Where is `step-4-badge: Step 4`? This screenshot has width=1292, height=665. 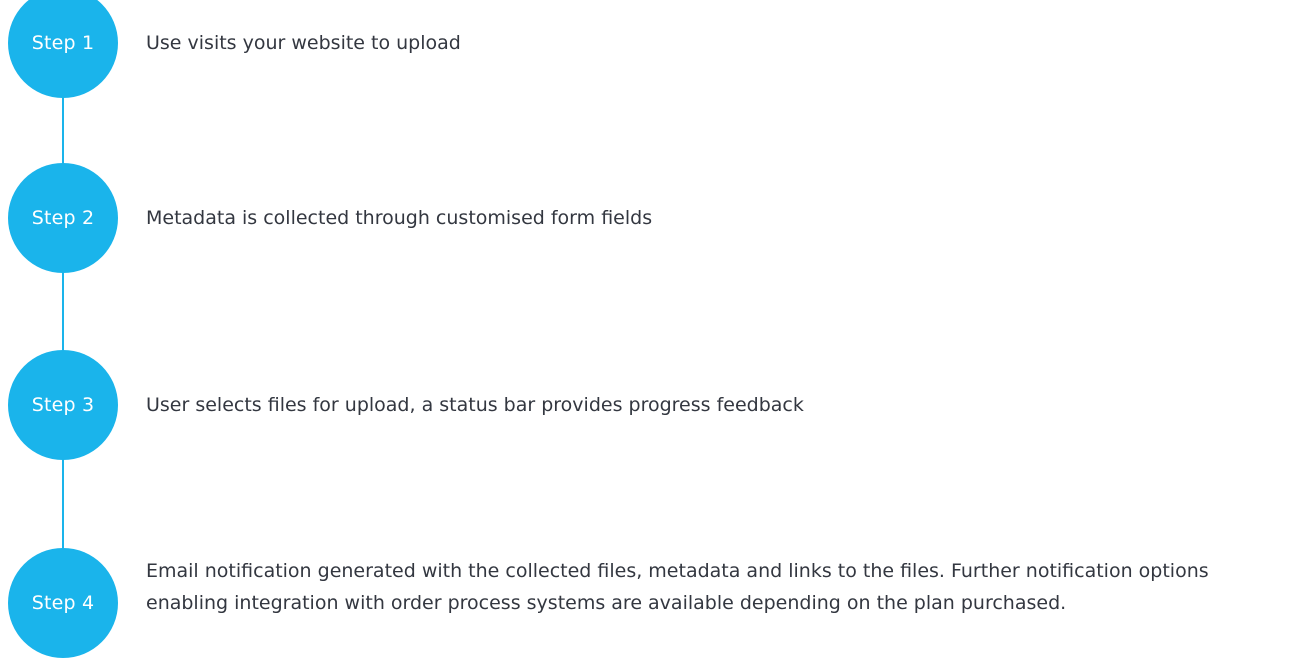
step-4-badge: Step 4 is located at coordinates (63, 603).